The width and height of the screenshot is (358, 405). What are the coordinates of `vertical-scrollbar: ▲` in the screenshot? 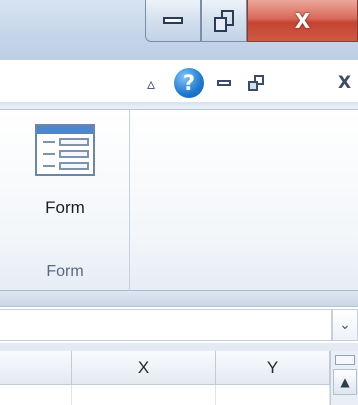 It's located at (344, 378).